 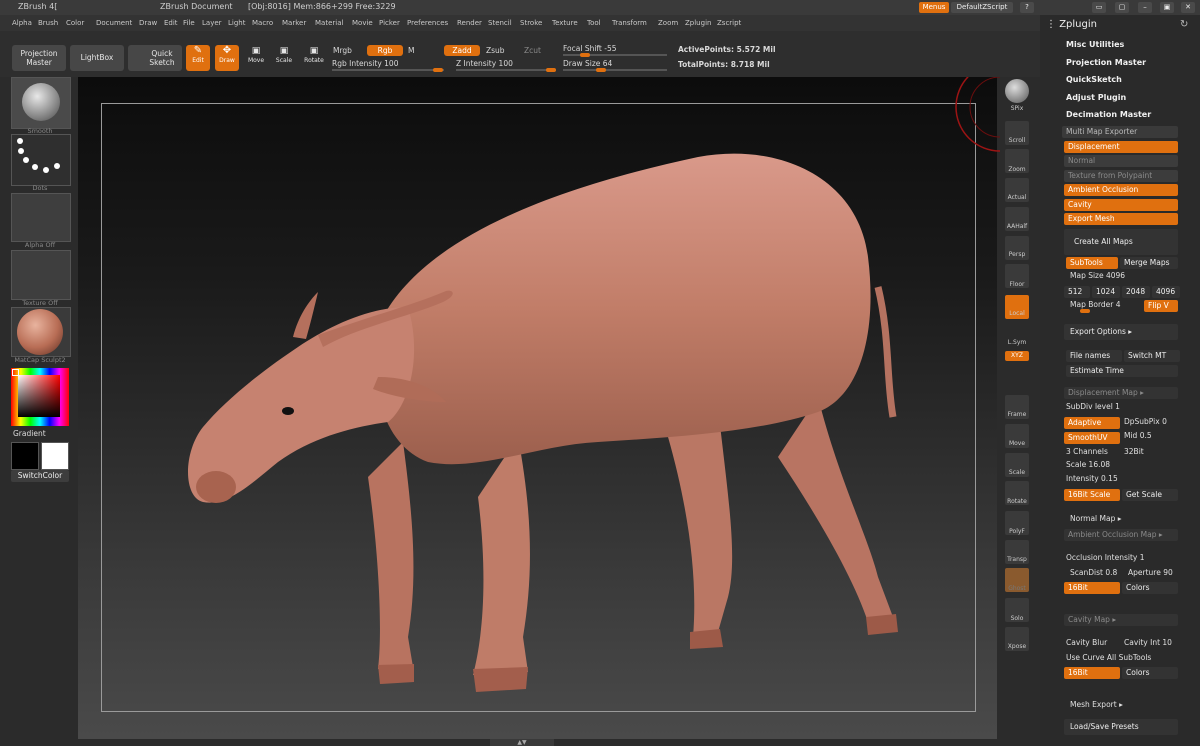 What do you see at coordinates (1017, 342) in the screenshot?
I see `lsym-label: L.Sym` at bounding box center [1017, 342].